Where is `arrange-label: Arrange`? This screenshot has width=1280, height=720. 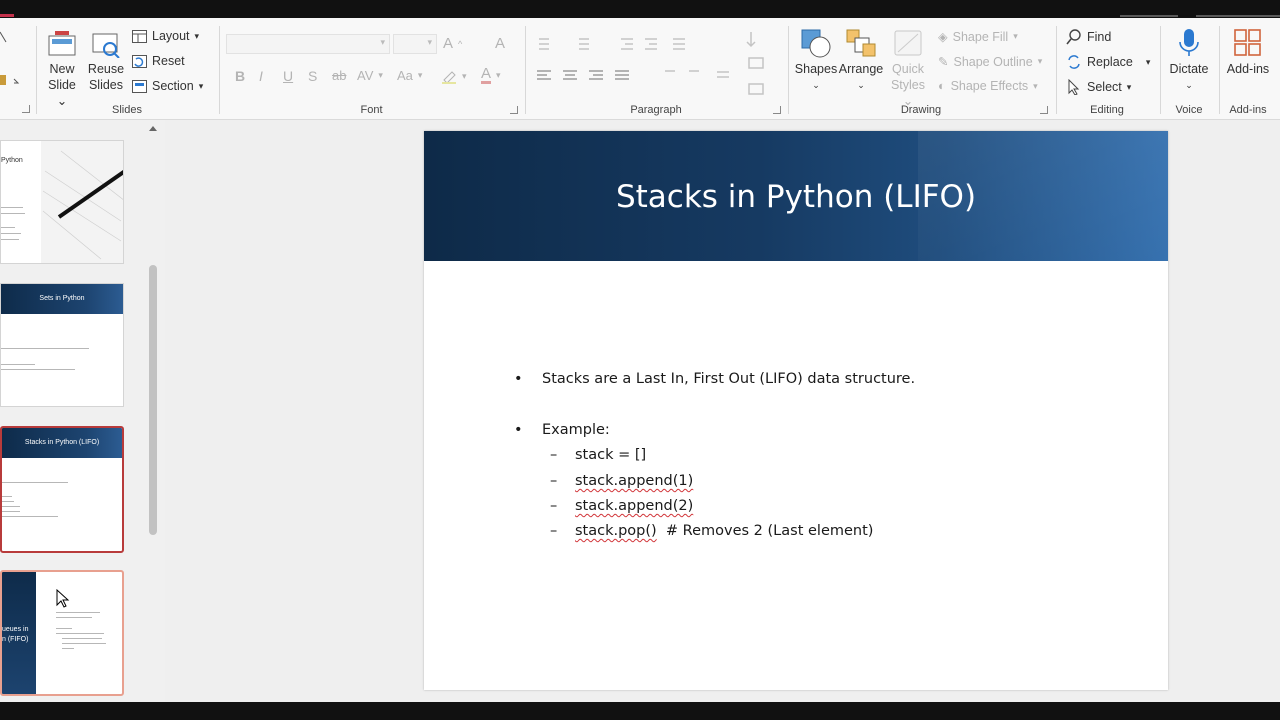
arrange-label: Arrange is located at coordinates (861, 69).